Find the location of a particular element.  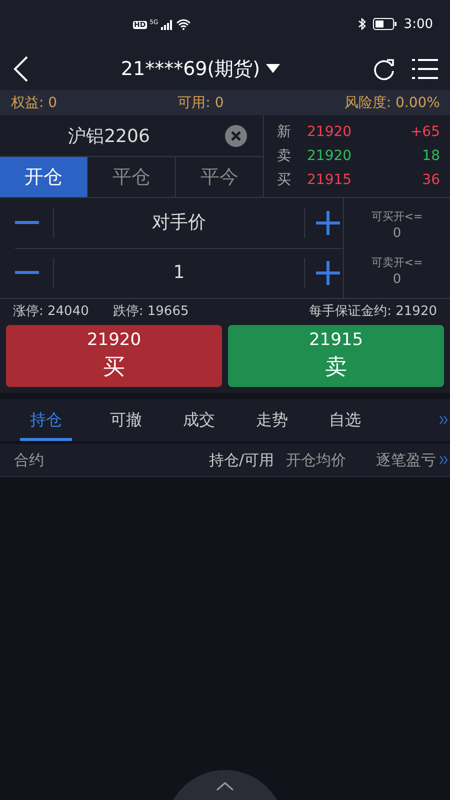

limit-up: 涨停: 24040 is located at coordinates (51, 311).